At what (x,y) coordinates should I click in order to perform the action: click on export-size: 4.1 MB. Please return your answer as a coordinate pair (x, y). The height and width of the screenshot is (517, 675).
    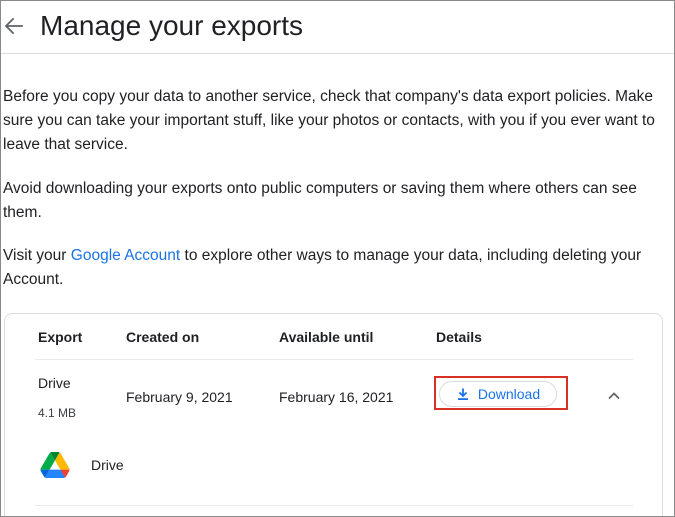
    Looking at the image, I should click on (57, 413).